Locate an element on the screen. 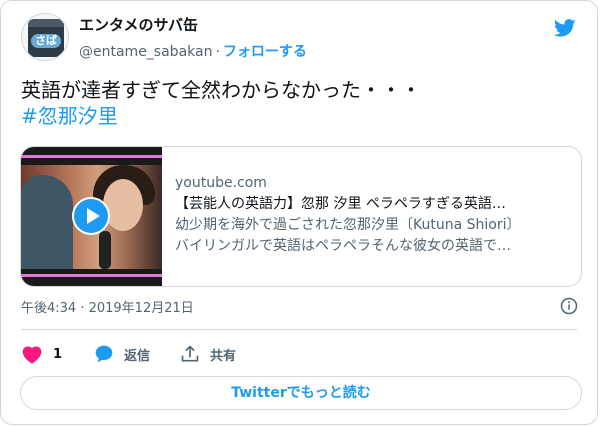  avatar-fish-label: さば is located at coordinates (46, 41).